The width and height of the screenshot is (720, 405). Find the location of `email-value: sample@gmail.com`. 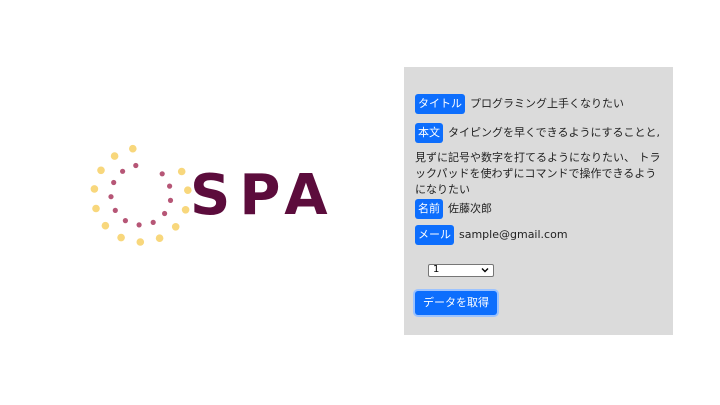

email-value: sample@gmail.com is located at coordinates (513, 234).